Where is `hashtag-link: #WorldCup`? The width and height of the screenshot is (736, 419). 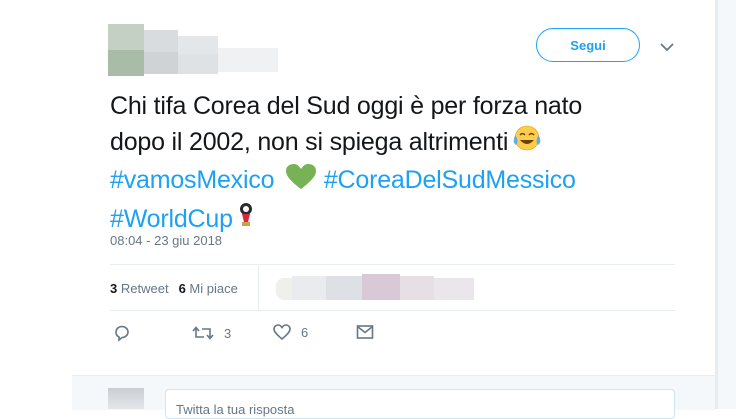 hashtag-link: #WorldCup is located at coordinates (171, 219).